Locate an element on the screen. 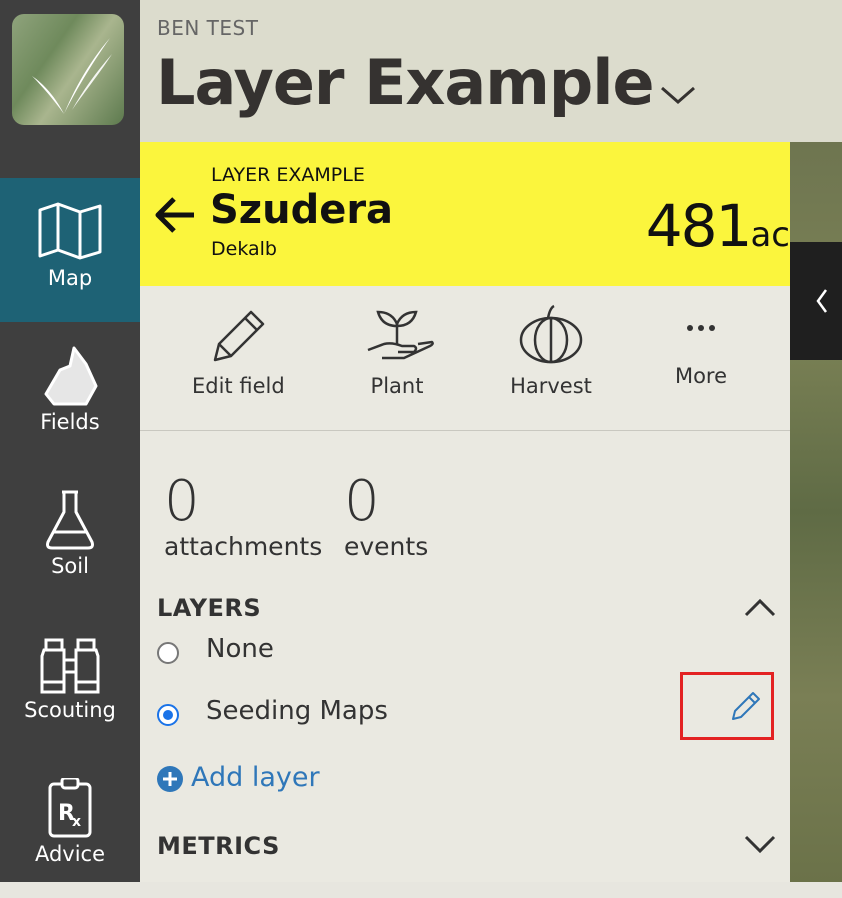  attachments-label: attachments is located at coordinates (243, 546).